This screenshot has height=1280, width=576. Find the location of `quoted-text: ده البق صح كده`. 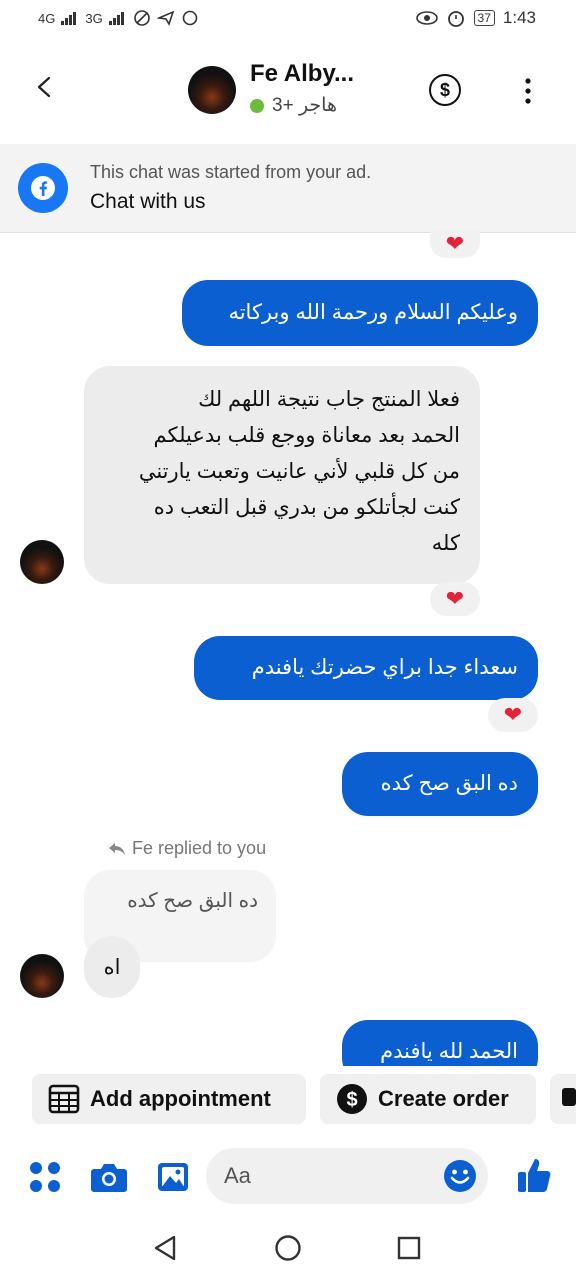

quoted-text: ده البق صح كده is located at coordinates (192, 901).